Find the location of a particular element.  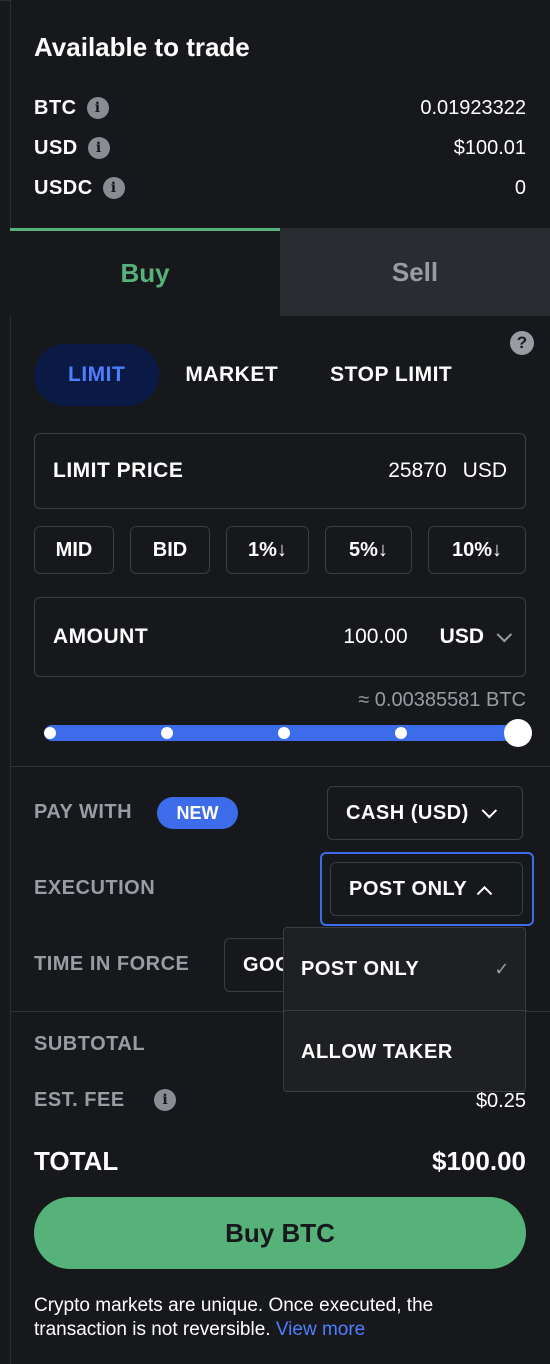

balance-value: 0 is located at coordinates (520, 187).